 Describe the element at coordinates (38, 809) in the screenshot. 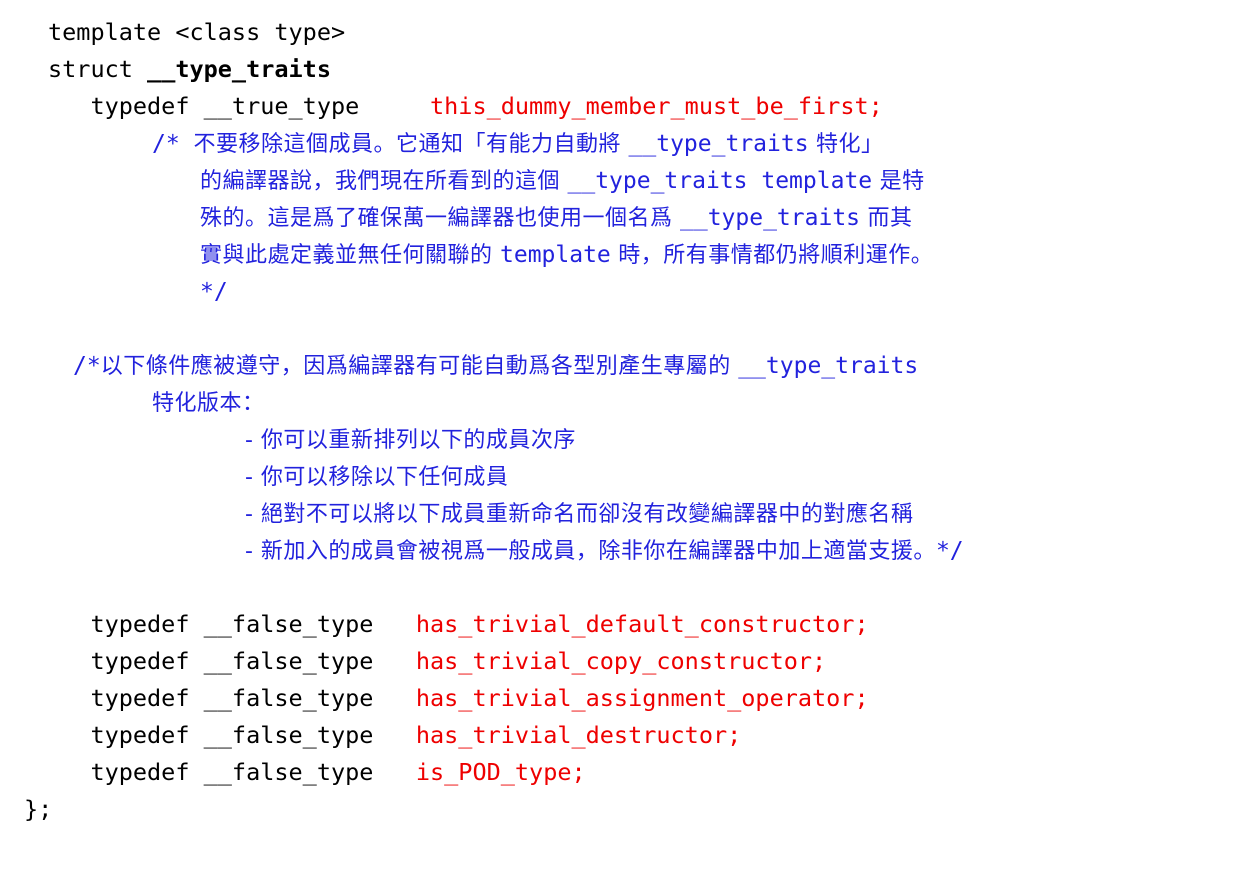

I see `closing-brace-text: };` at that location.